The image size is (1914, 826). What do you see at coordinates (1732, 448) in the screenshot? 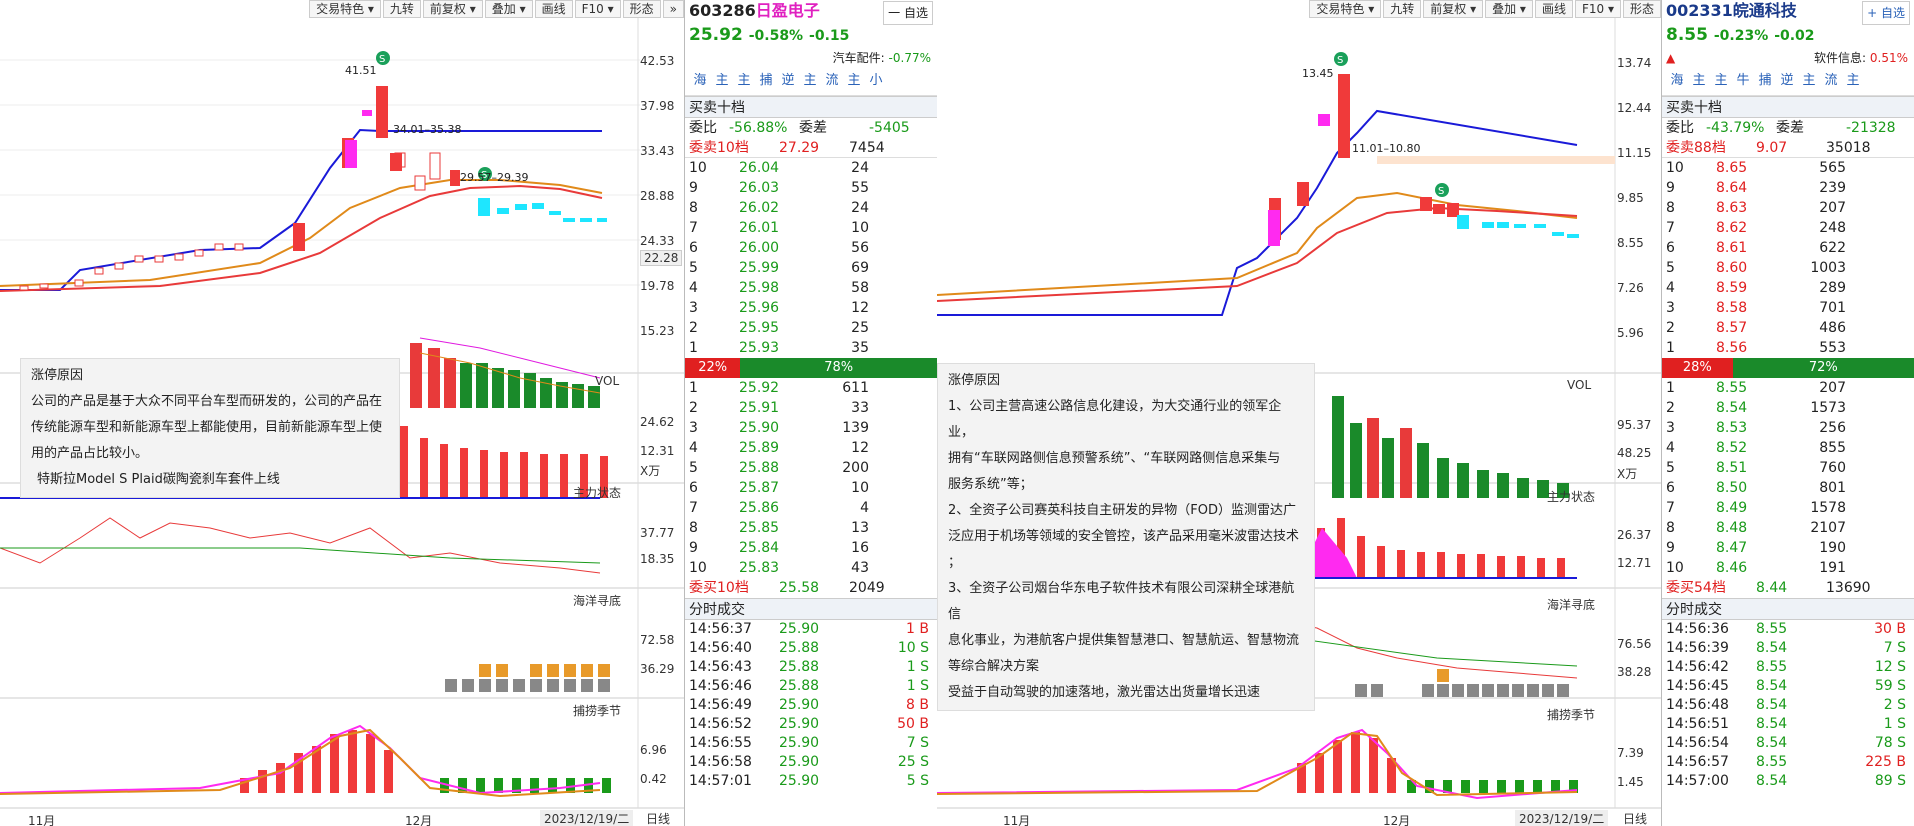
I see `level-price: 8.52` at bounding box center [1732, 448].